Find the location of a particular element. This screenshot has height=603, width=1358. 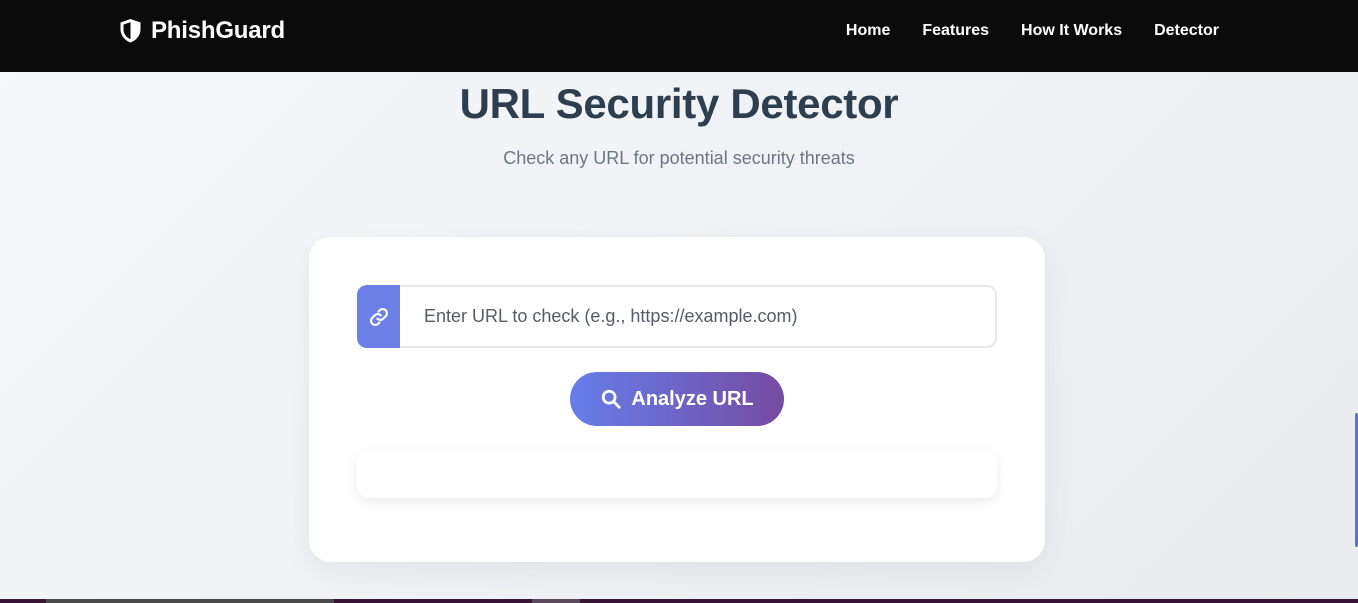

link-icon is located at coordinates (378, 316).